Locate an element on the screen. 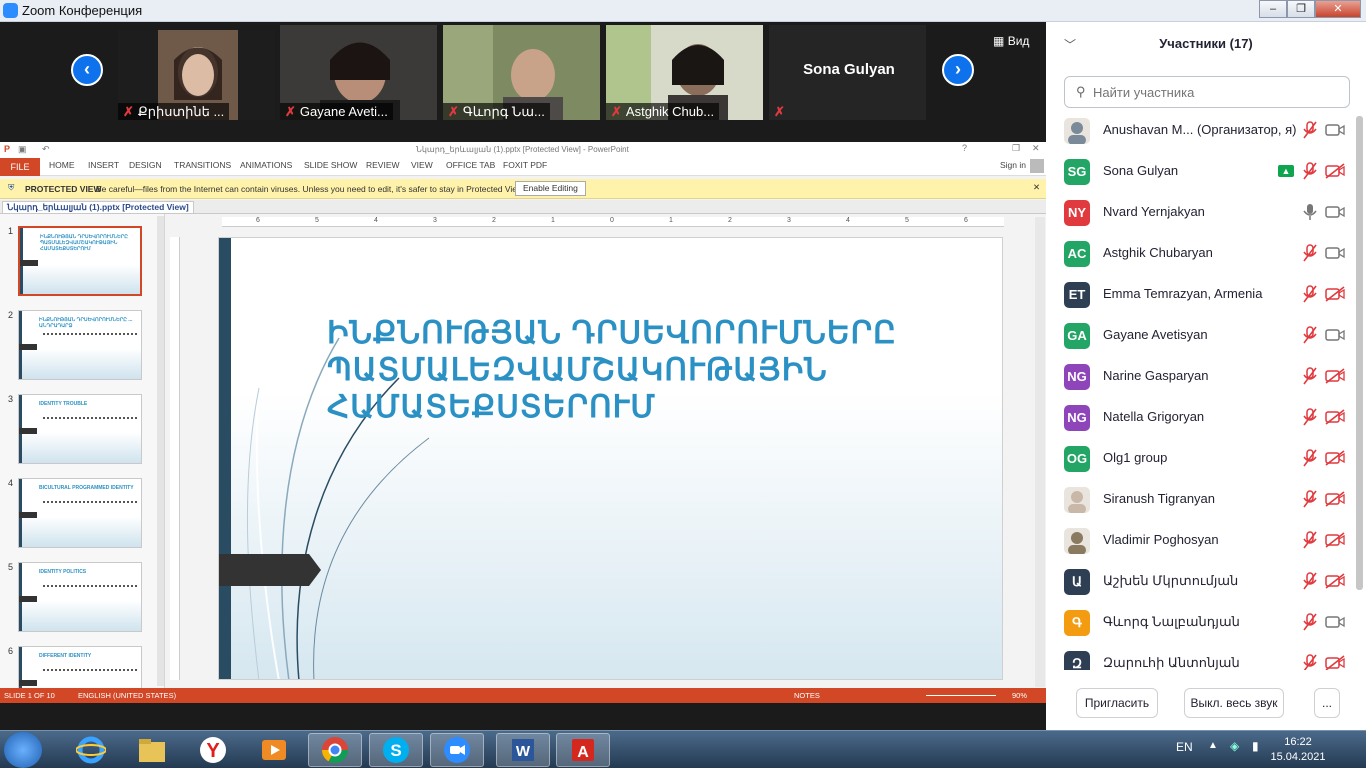 This screenshot has height=768, width=1366. tab-office-tab: OFFICE TAB is located at coordinates (470, 165).